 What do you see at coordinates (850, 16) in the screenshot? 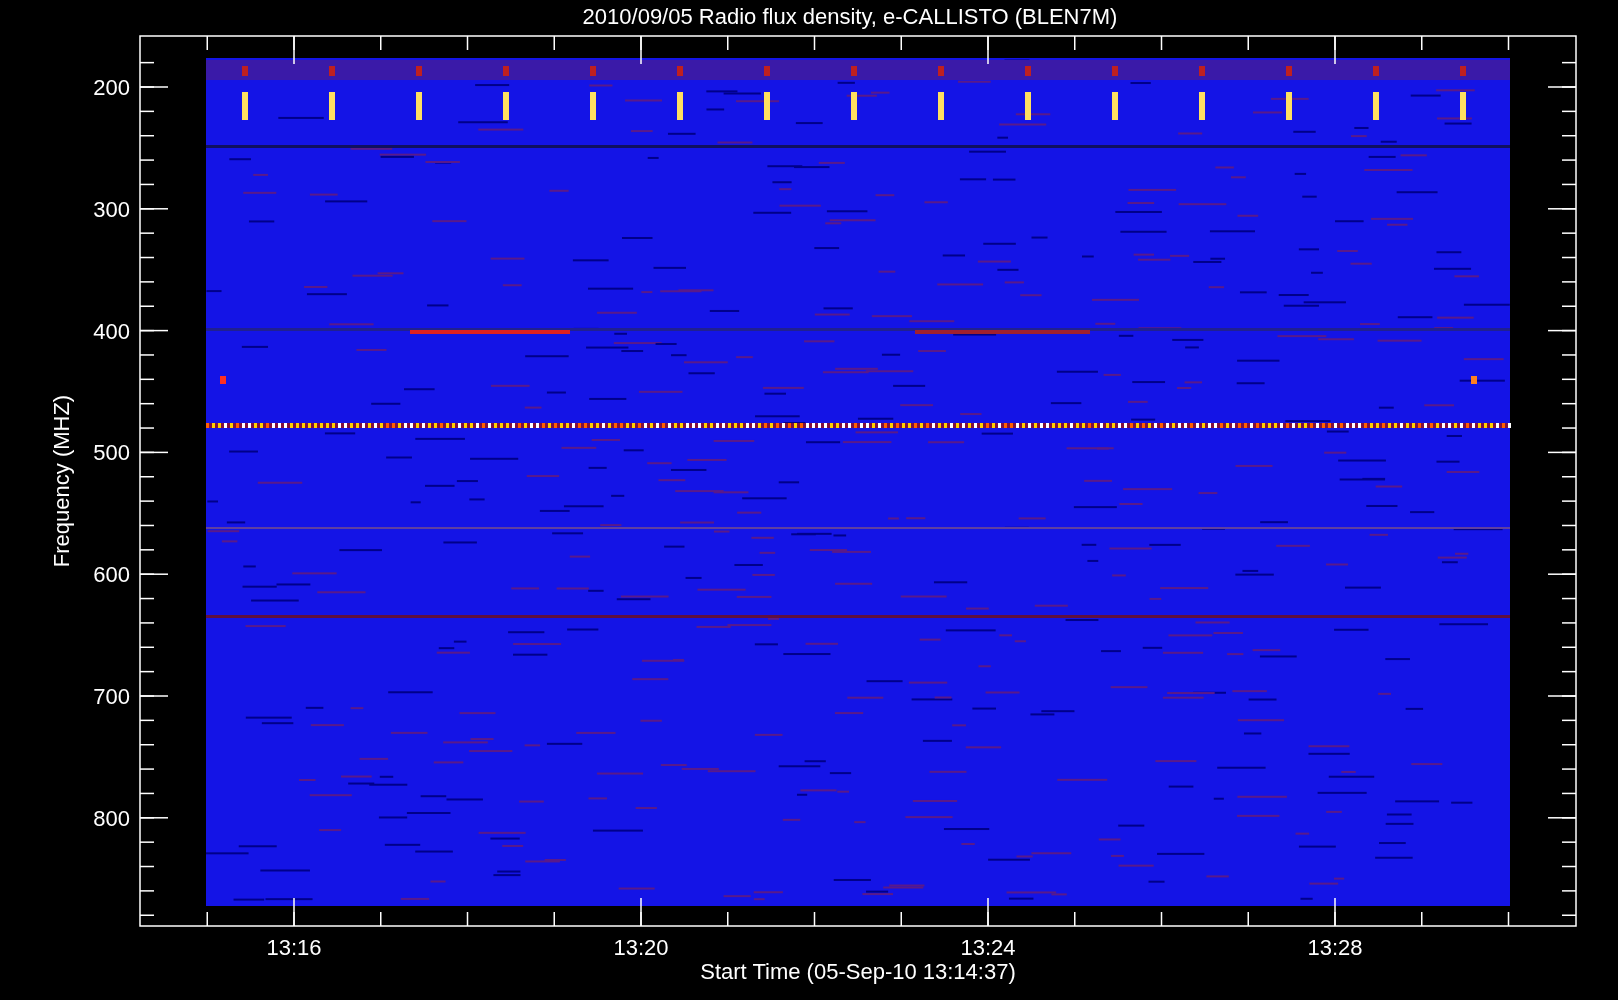
I see `chart-title: 2010/09/05 Radio flux density, e-CALLISTO (BLEN7M)` at bounding box center [850, 16].